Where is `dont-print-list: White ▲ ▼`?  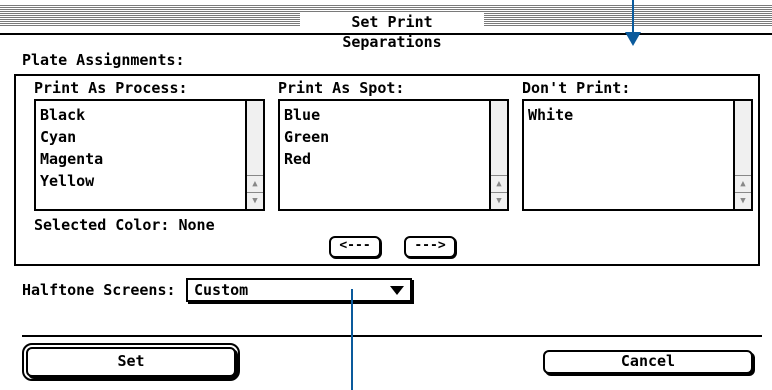 dont-print-list: White ▲ ▼ is located at coordinates (637, 155).